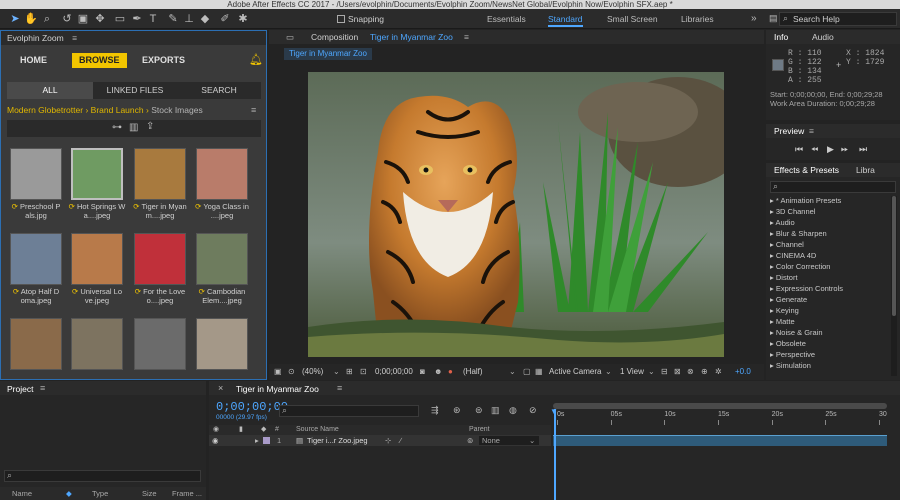 This screenshot has width=900, height=500. I want to click on effects-category-item: ▸ Keying, so click(784, 311).